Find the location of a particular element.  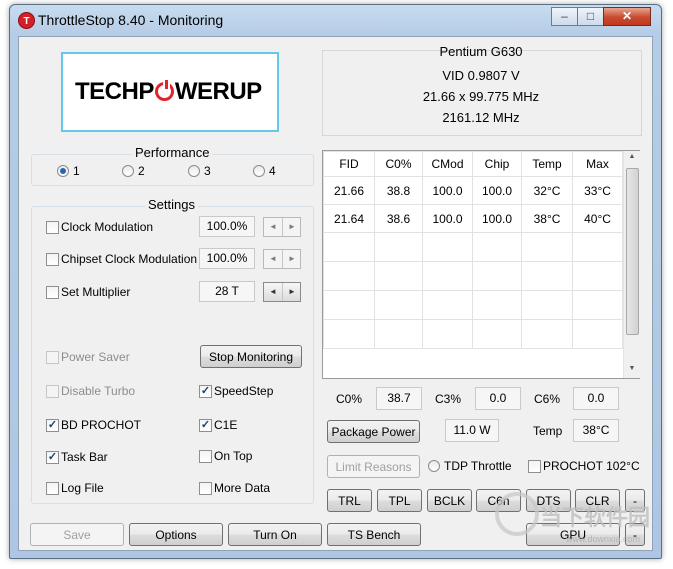

chipset-clock-modulation-spinner: ◄ ► is located at coordinates (282, 259).